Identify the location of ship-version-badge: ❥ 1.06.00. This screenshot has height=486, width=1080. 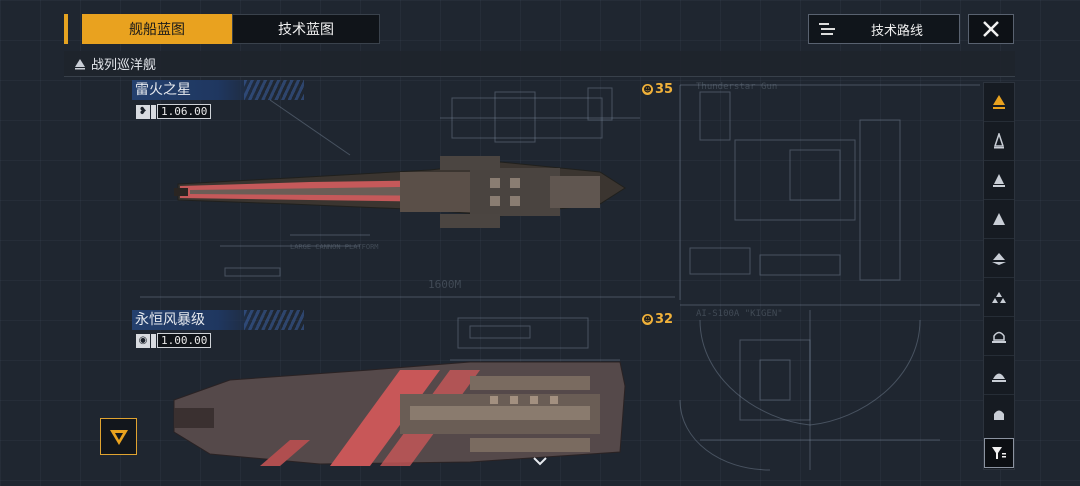
(174, 111).